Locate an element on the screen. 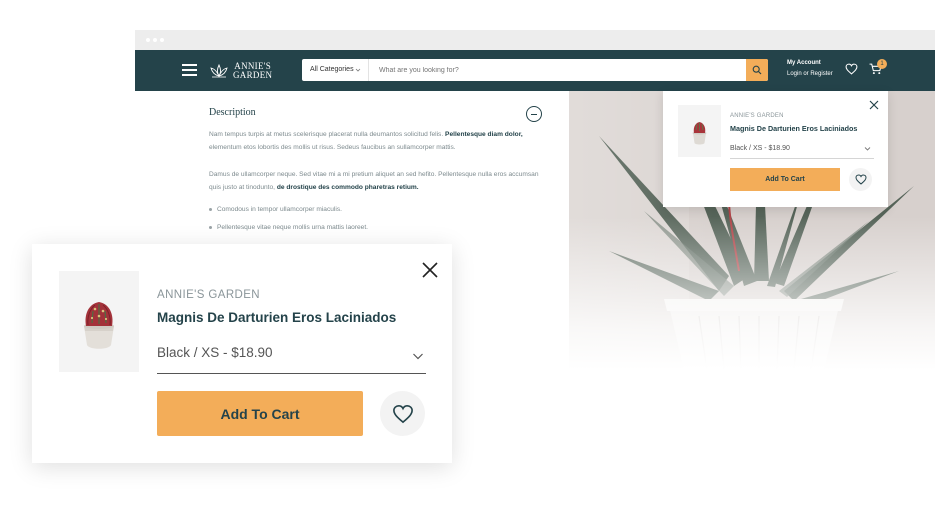 Image resolution: width=935 pixels, height=526 pixels. search-icon is located at coordinates (757, 70).